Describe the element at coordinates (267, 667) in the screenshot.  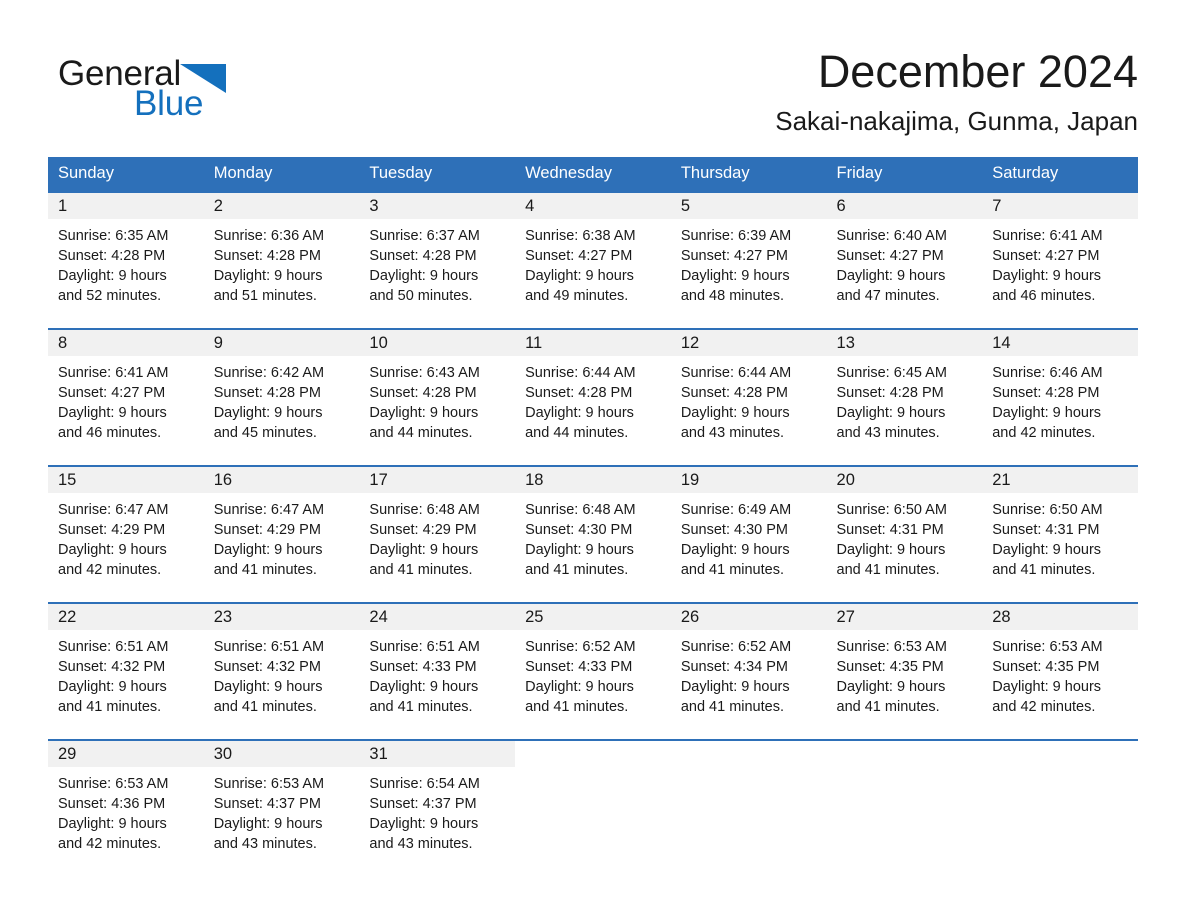
I see `sunset-text: Sunset: 4:32 PM` at that location.